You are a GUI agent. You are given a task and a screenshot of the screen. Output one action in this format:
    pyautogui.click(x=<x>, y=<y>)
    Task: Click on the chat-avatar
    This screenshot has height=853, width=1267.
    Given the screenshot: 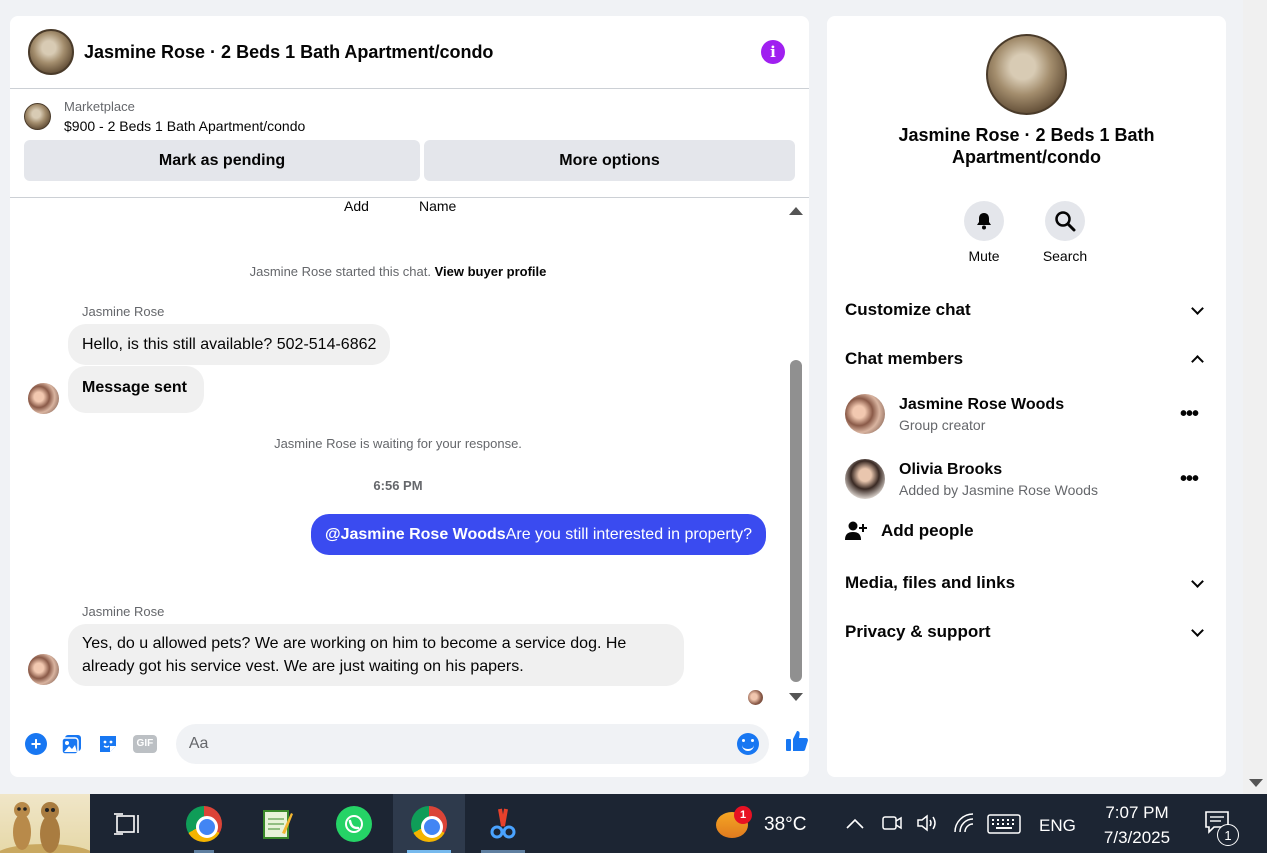 What is the action you would take?
    pyautogui.click(x=51, y=52)
    